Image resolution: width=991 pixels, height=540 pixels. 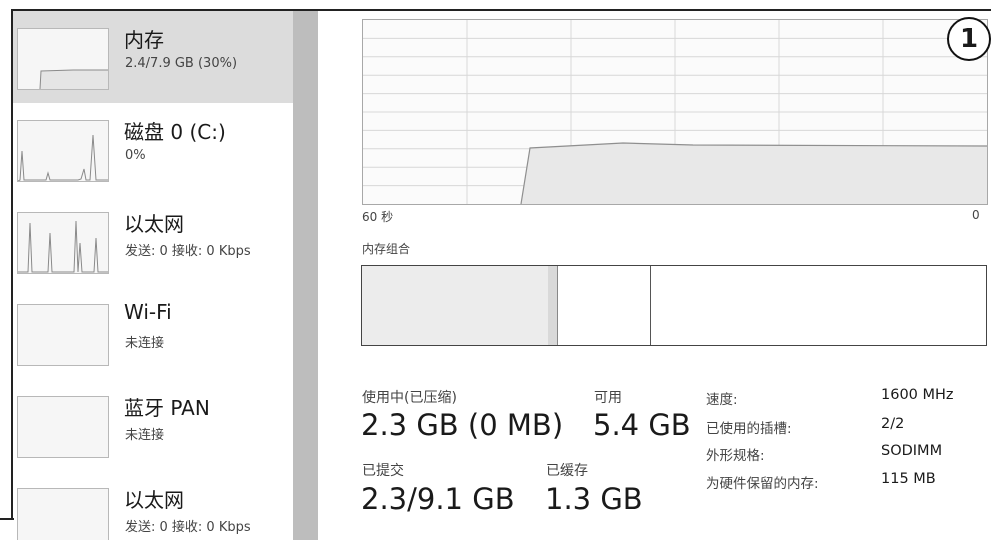 I want to click on composition-free-segment, so click(x=818, y=305).